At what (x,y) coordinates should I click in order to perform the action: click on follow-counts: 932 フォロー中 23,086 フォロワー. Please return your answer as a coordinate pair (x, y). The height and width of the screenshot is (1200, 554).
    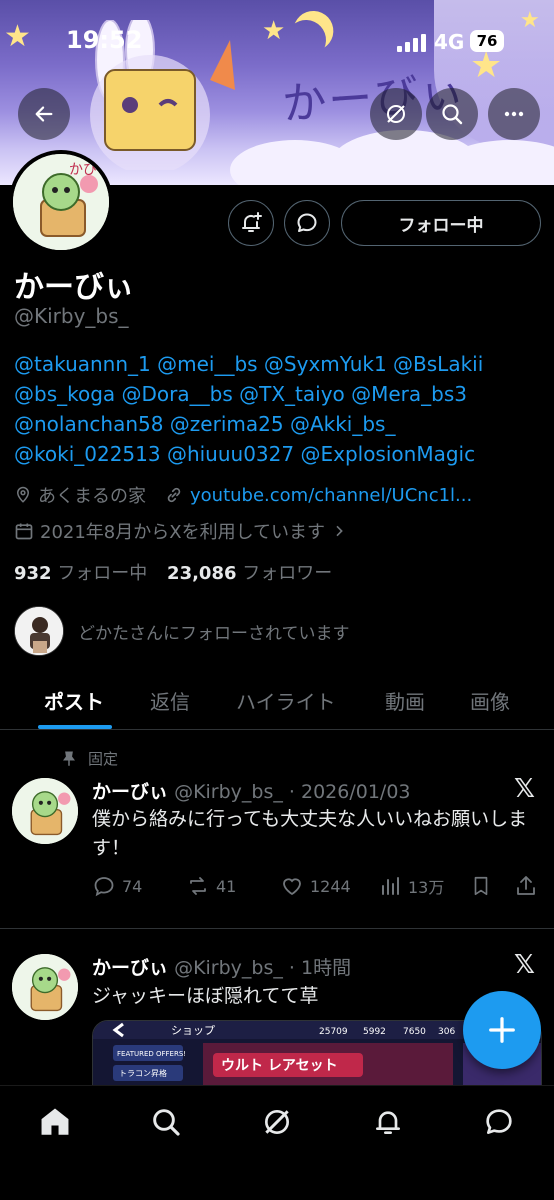
    Looking at the image, I should click on (173, 572).